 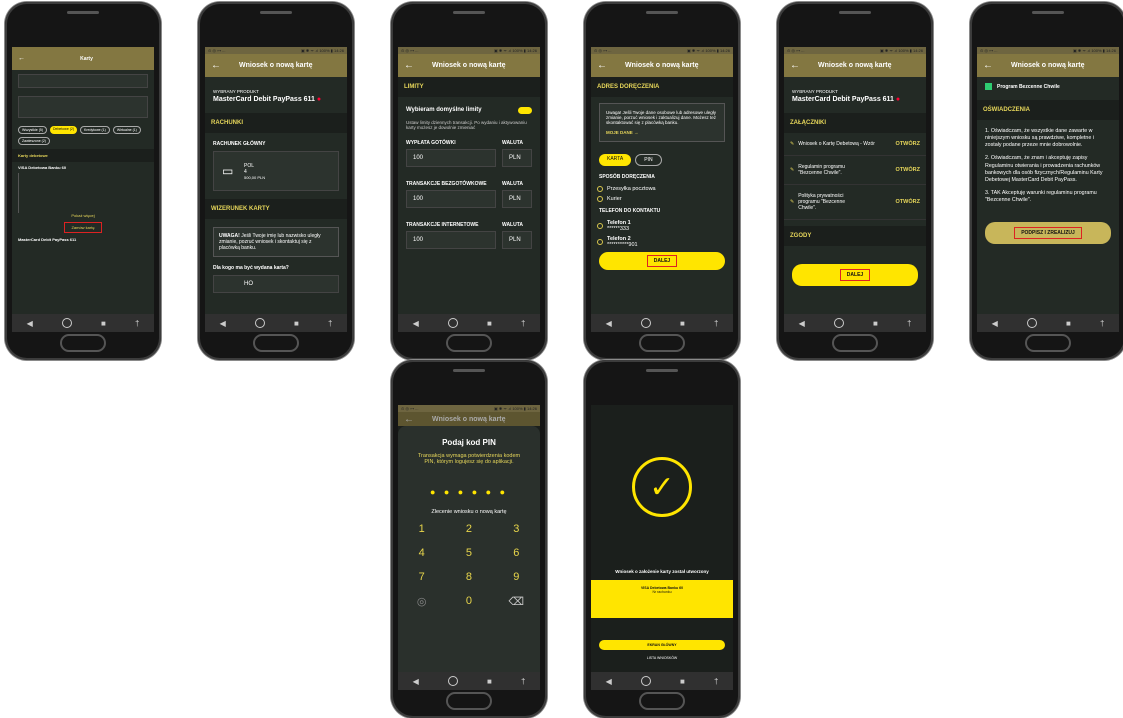 I want to click on account-select, so click(x=83, y=81).